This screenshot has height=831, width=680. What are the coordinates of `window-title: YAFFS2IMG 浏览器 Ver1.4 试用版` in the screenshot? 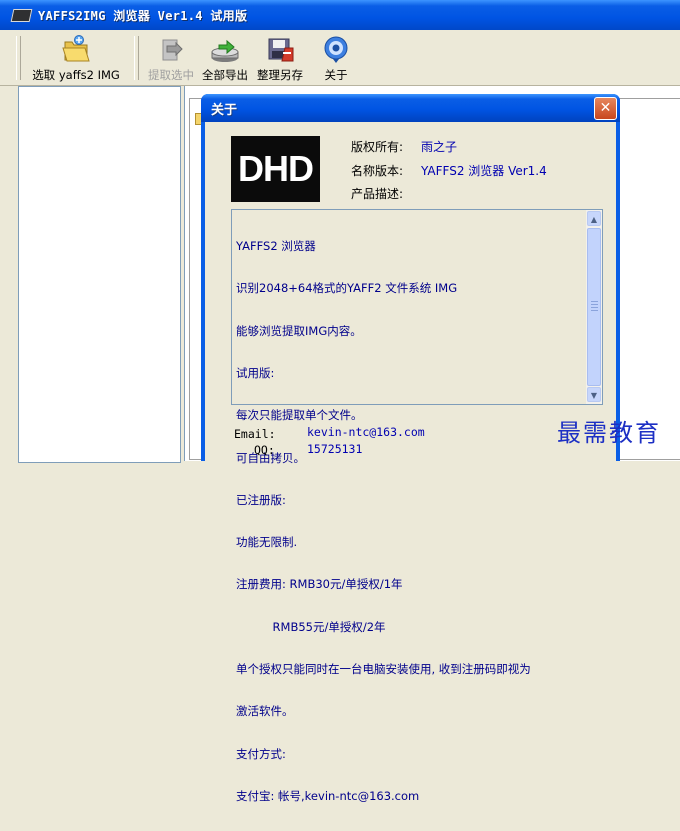 It's located at (143, 16).